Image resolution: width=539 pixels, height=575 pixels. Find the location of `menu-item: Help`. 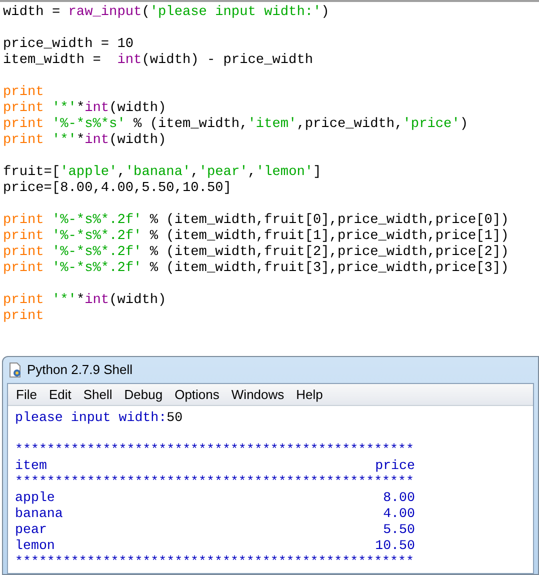

menu-item: Help is located at coordinates (309, 394).